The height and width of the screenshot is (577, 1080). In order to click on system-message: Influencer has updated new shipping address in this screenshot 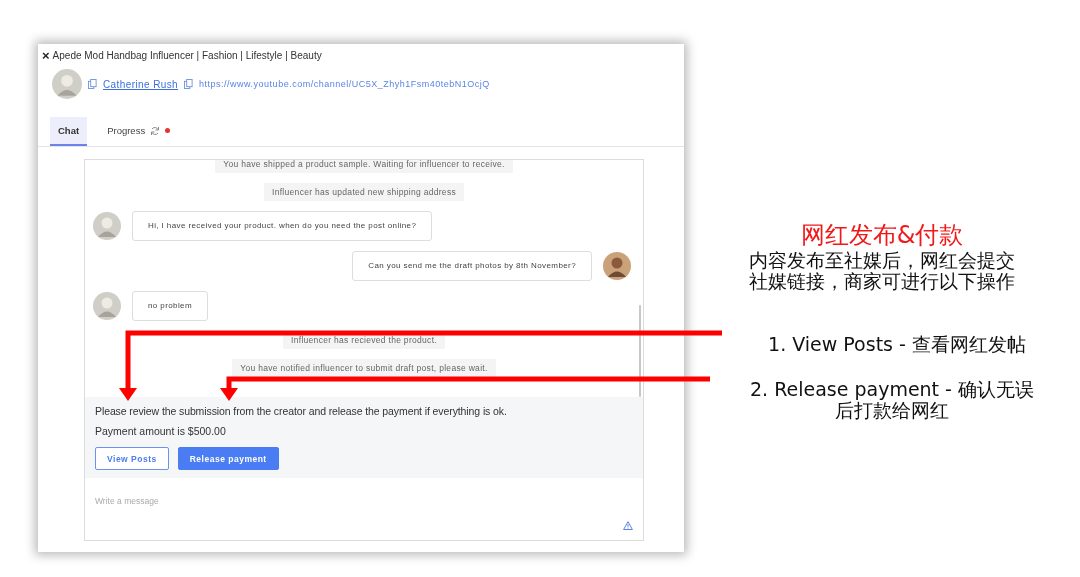, I will do `click(364, 192)`.